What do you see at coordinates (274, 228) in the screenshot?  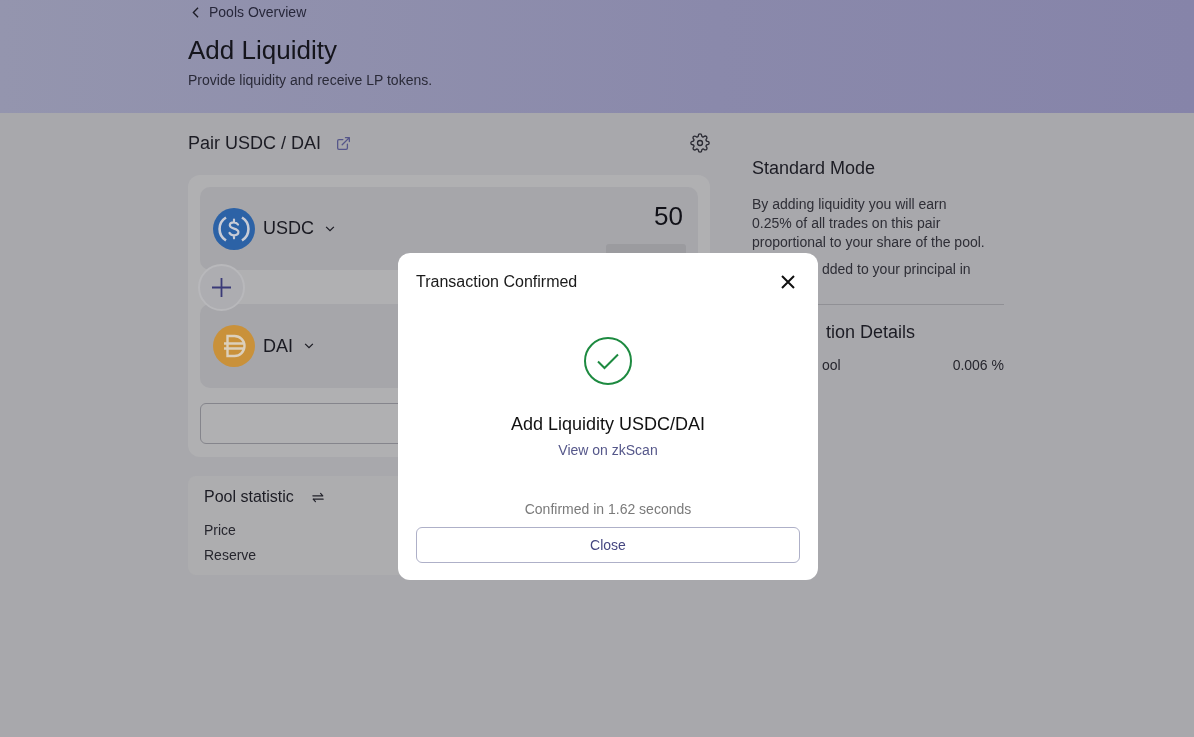 I see `token-selector: USDC` at bounding box center [274, 228].